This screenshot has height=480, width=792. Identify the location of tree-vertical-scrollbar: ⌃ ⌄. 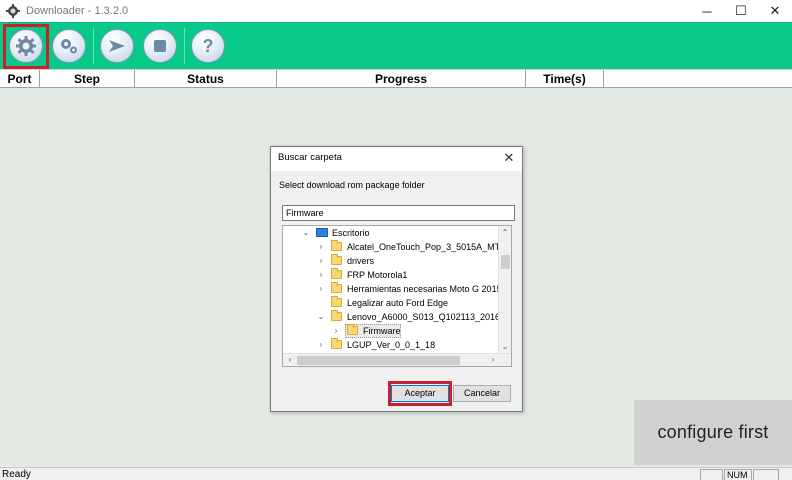
(504, 290).